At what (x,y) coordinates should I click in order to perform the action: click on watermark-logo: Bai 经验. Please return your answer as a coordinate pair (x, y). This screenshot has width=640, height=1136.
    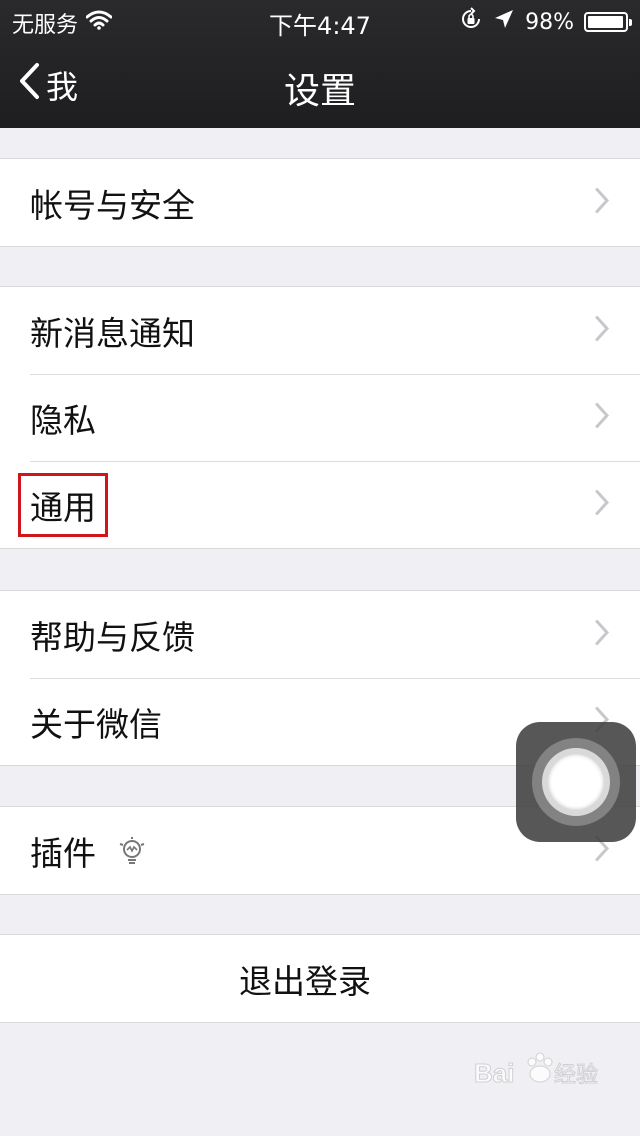
    Looking at the image, I should click on (539, 1078).